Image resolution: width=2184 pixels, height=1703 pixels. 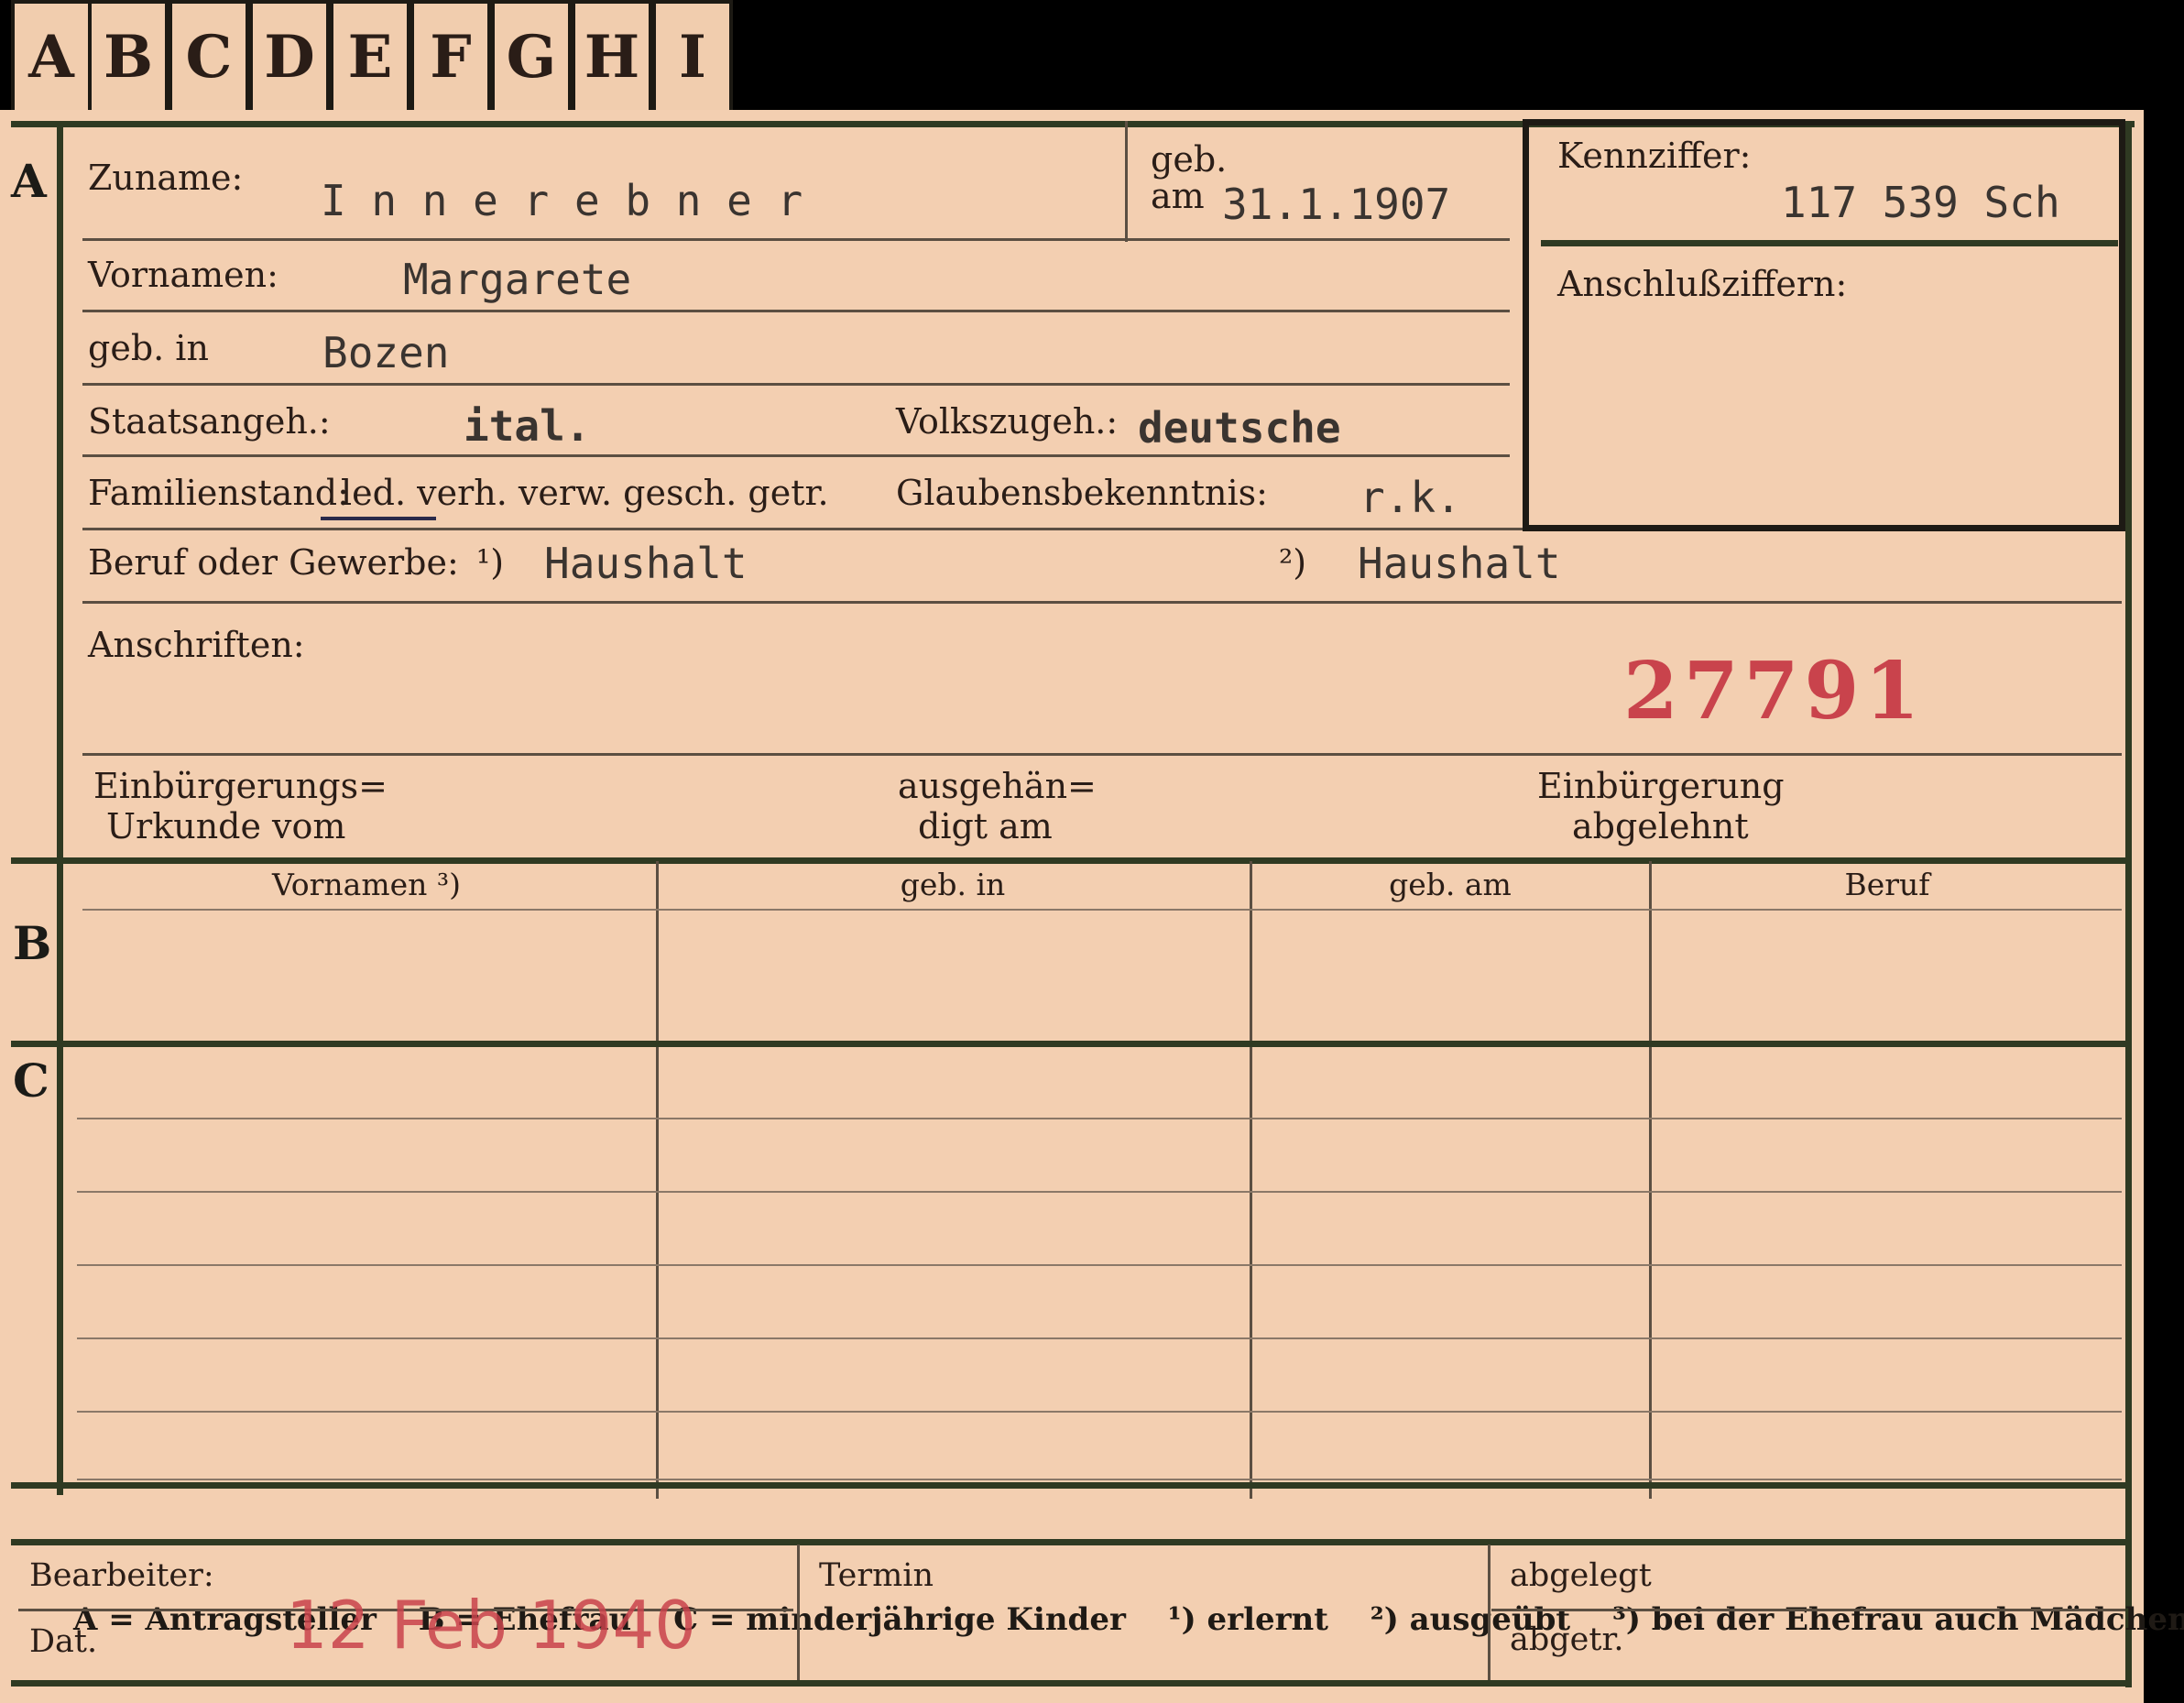 I want to click on einbuergerungsurkunde-label-1: Einbürgerungs=, so click(x=240, y=786).